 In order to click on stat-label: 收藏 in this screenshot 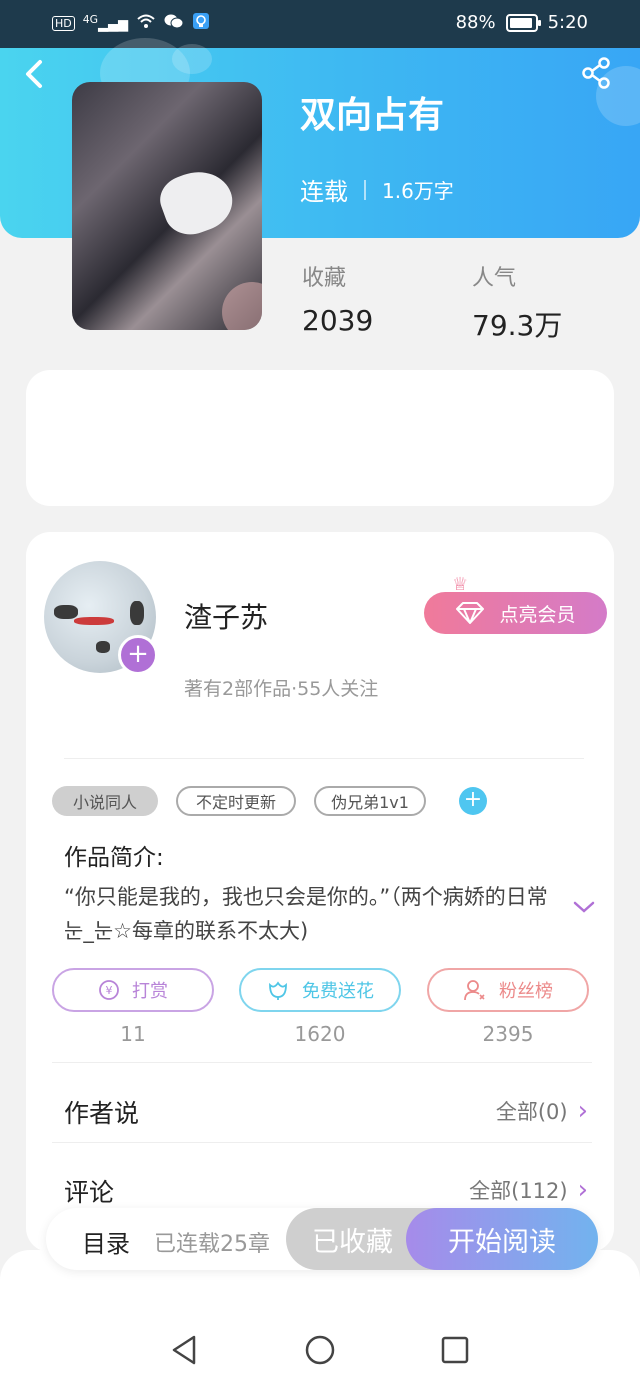, I will do `click(324, 278)`.